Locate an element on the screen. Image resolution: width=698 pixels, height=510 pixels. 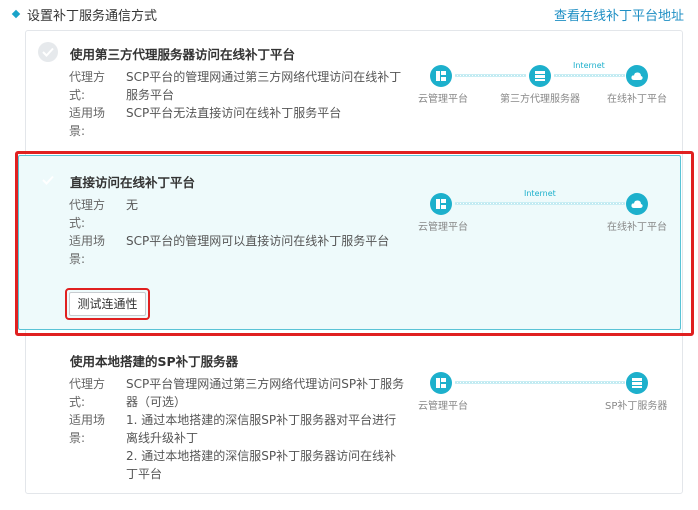
scene-value-1: 1. 通过本地搭建的深信服SP补丁服务器对平台进行离线升级补丁 is located at coordinates (261, 429).